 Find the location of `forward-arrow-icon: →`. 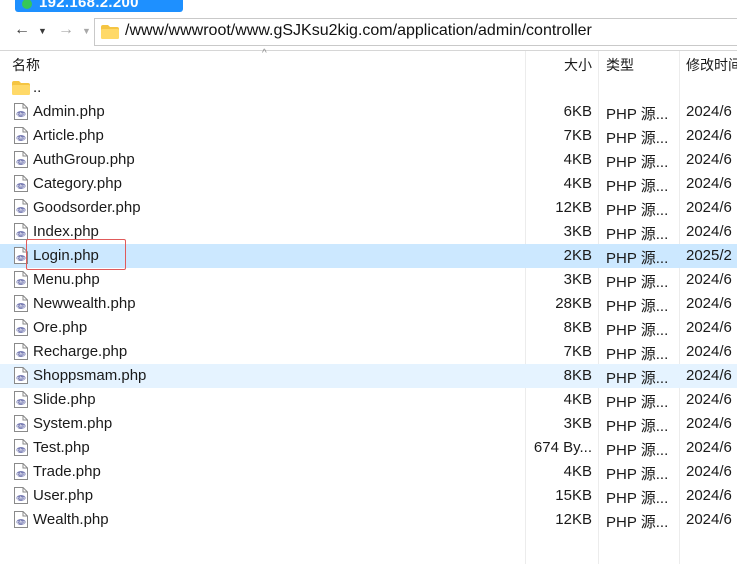

forward-arrow-icon: → is located at coordinates (66, 30).